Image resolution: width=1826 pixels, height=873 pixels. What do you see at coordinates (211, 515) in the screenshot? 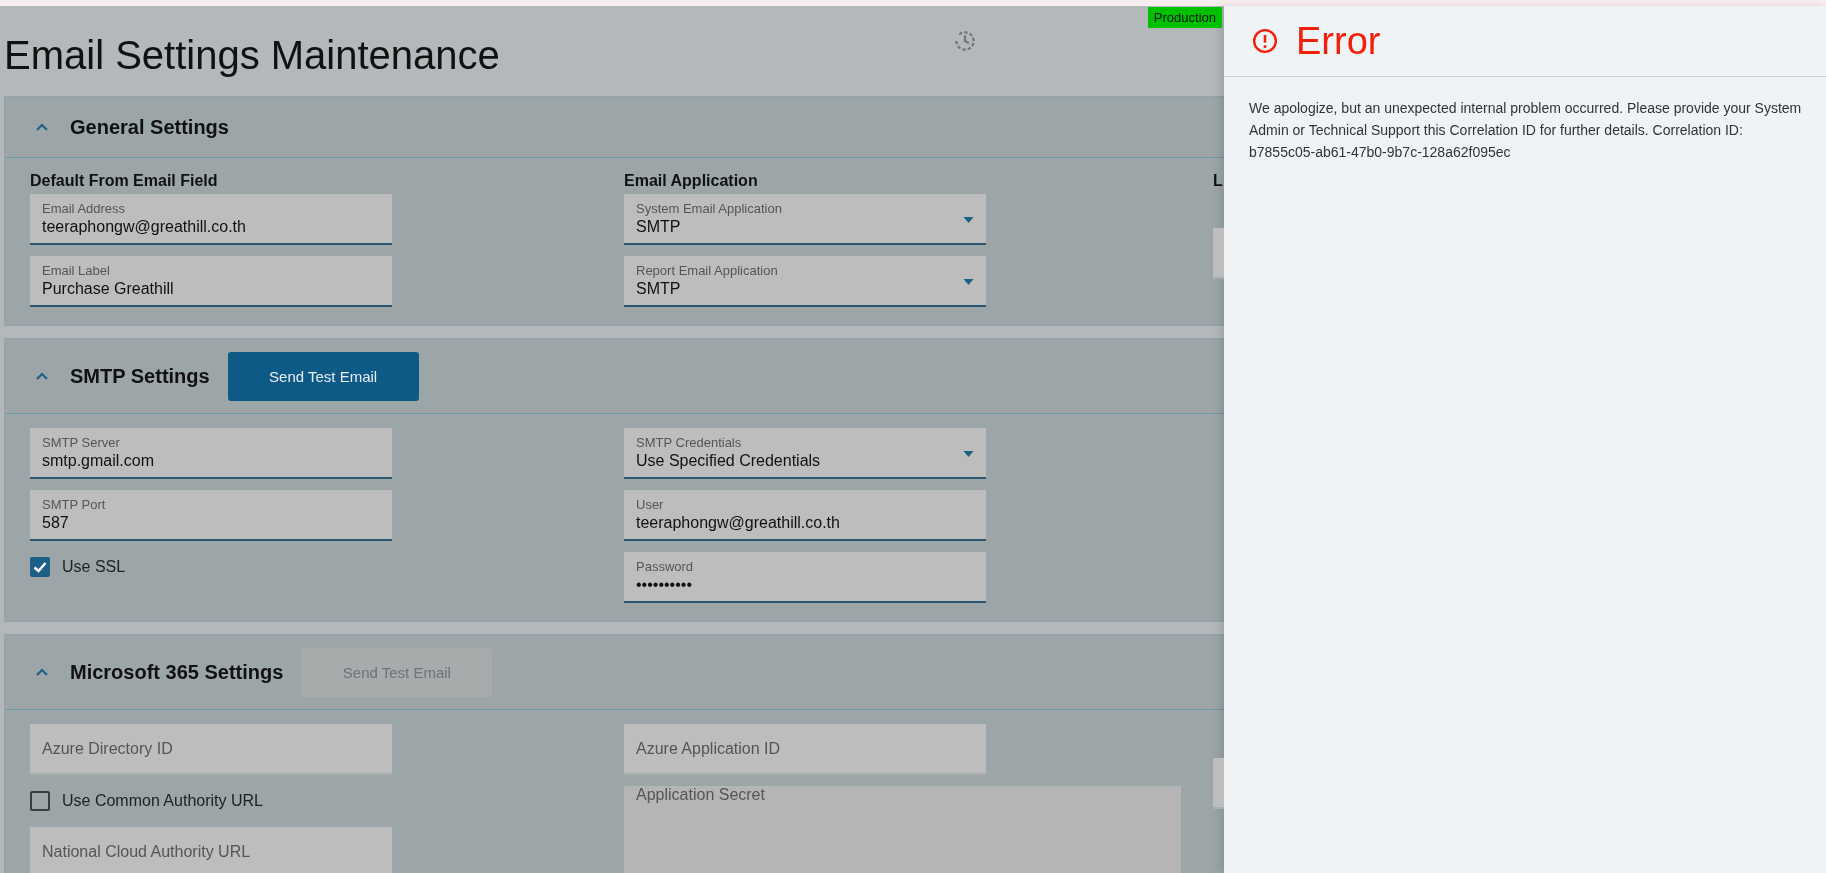
I see `input-field: SMTP Port 587` at bounding box center [211, 515].